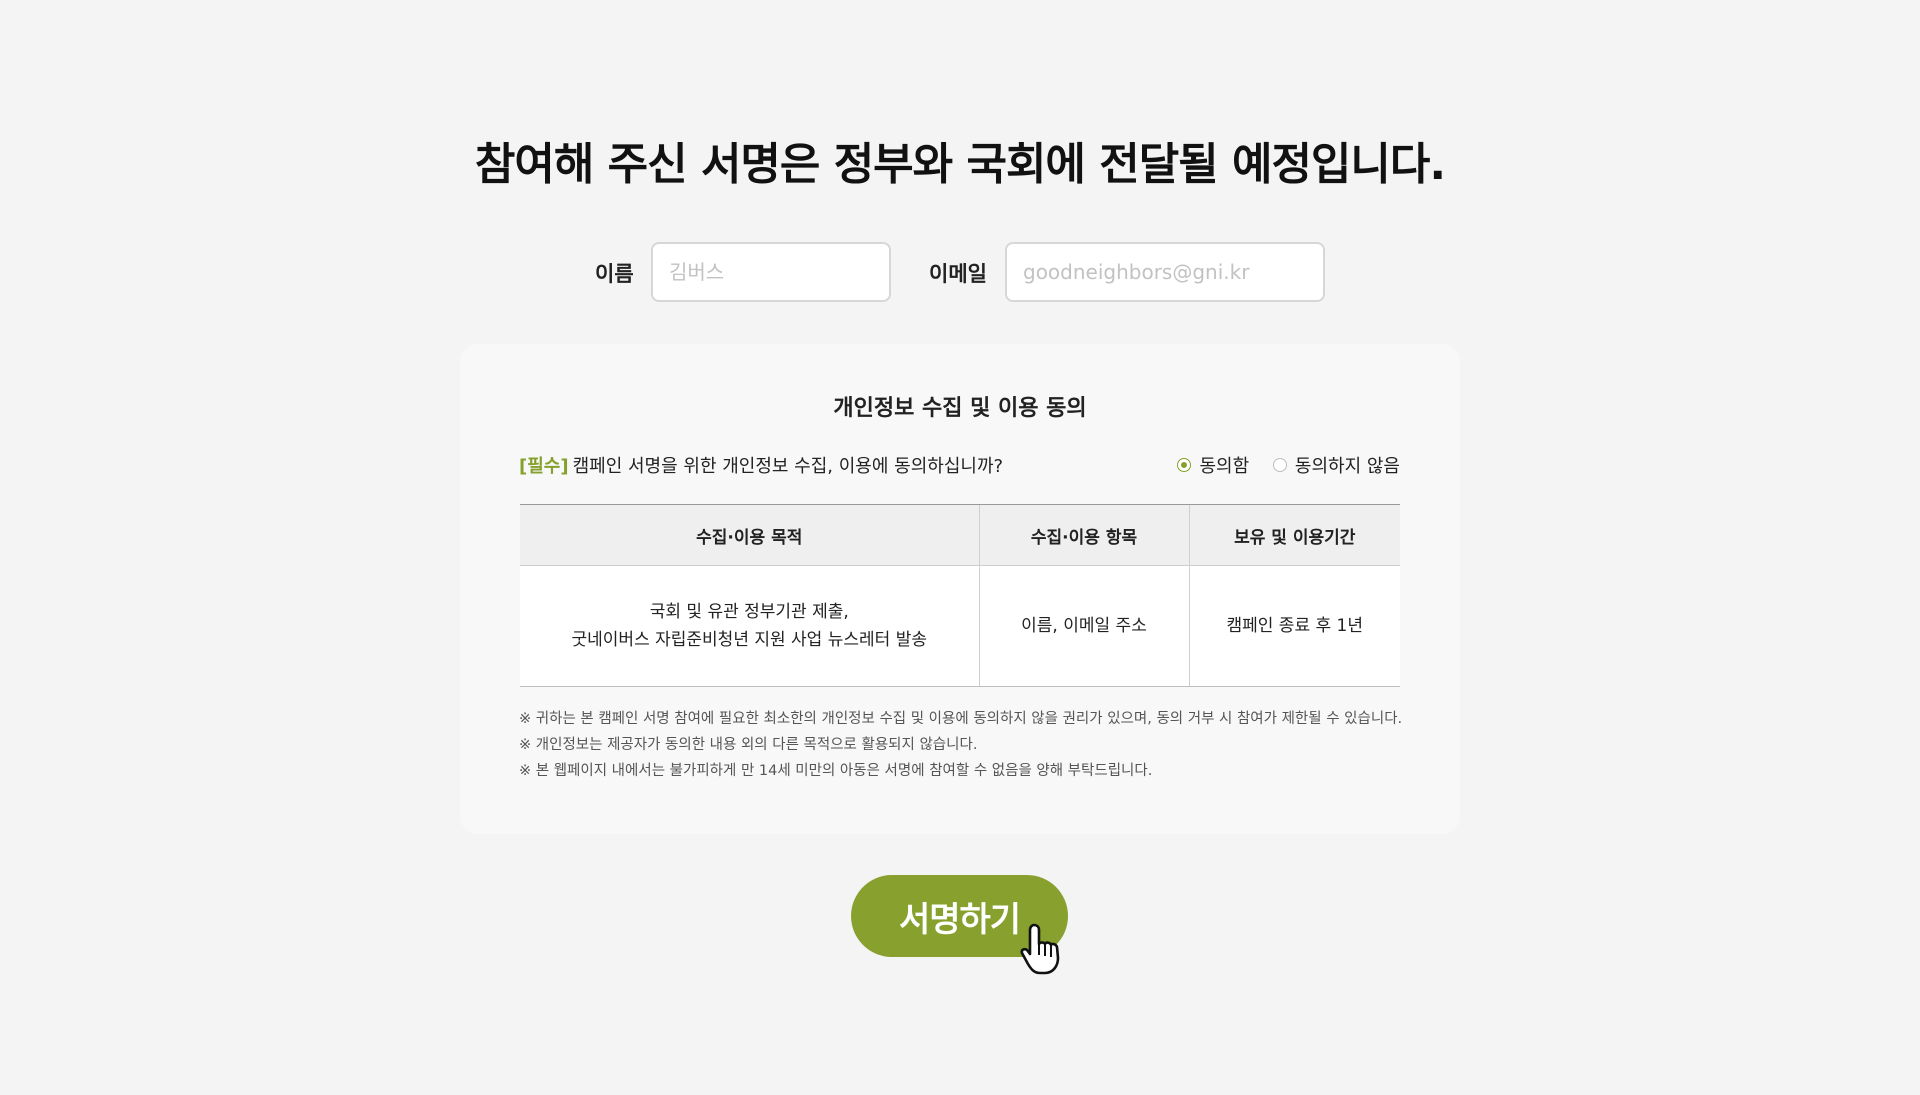  What do you see at coordinates (749, 612) in the screenshot?
I see `cell-purpose-line1: 국회 및 유관 정부기관 제출,` at bounding box center [749, 612].